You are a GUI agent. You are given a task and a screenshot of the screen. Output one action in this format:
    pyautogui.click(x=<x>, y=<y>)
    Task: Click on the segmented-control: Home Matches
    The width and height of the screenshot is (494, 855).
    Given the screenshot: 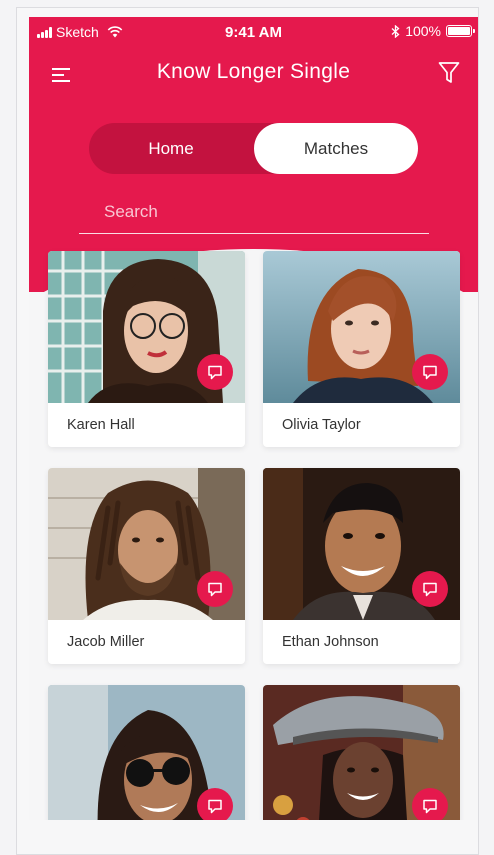 What is the action you would take?
    pyautogui.click(x=253, y=148)
    